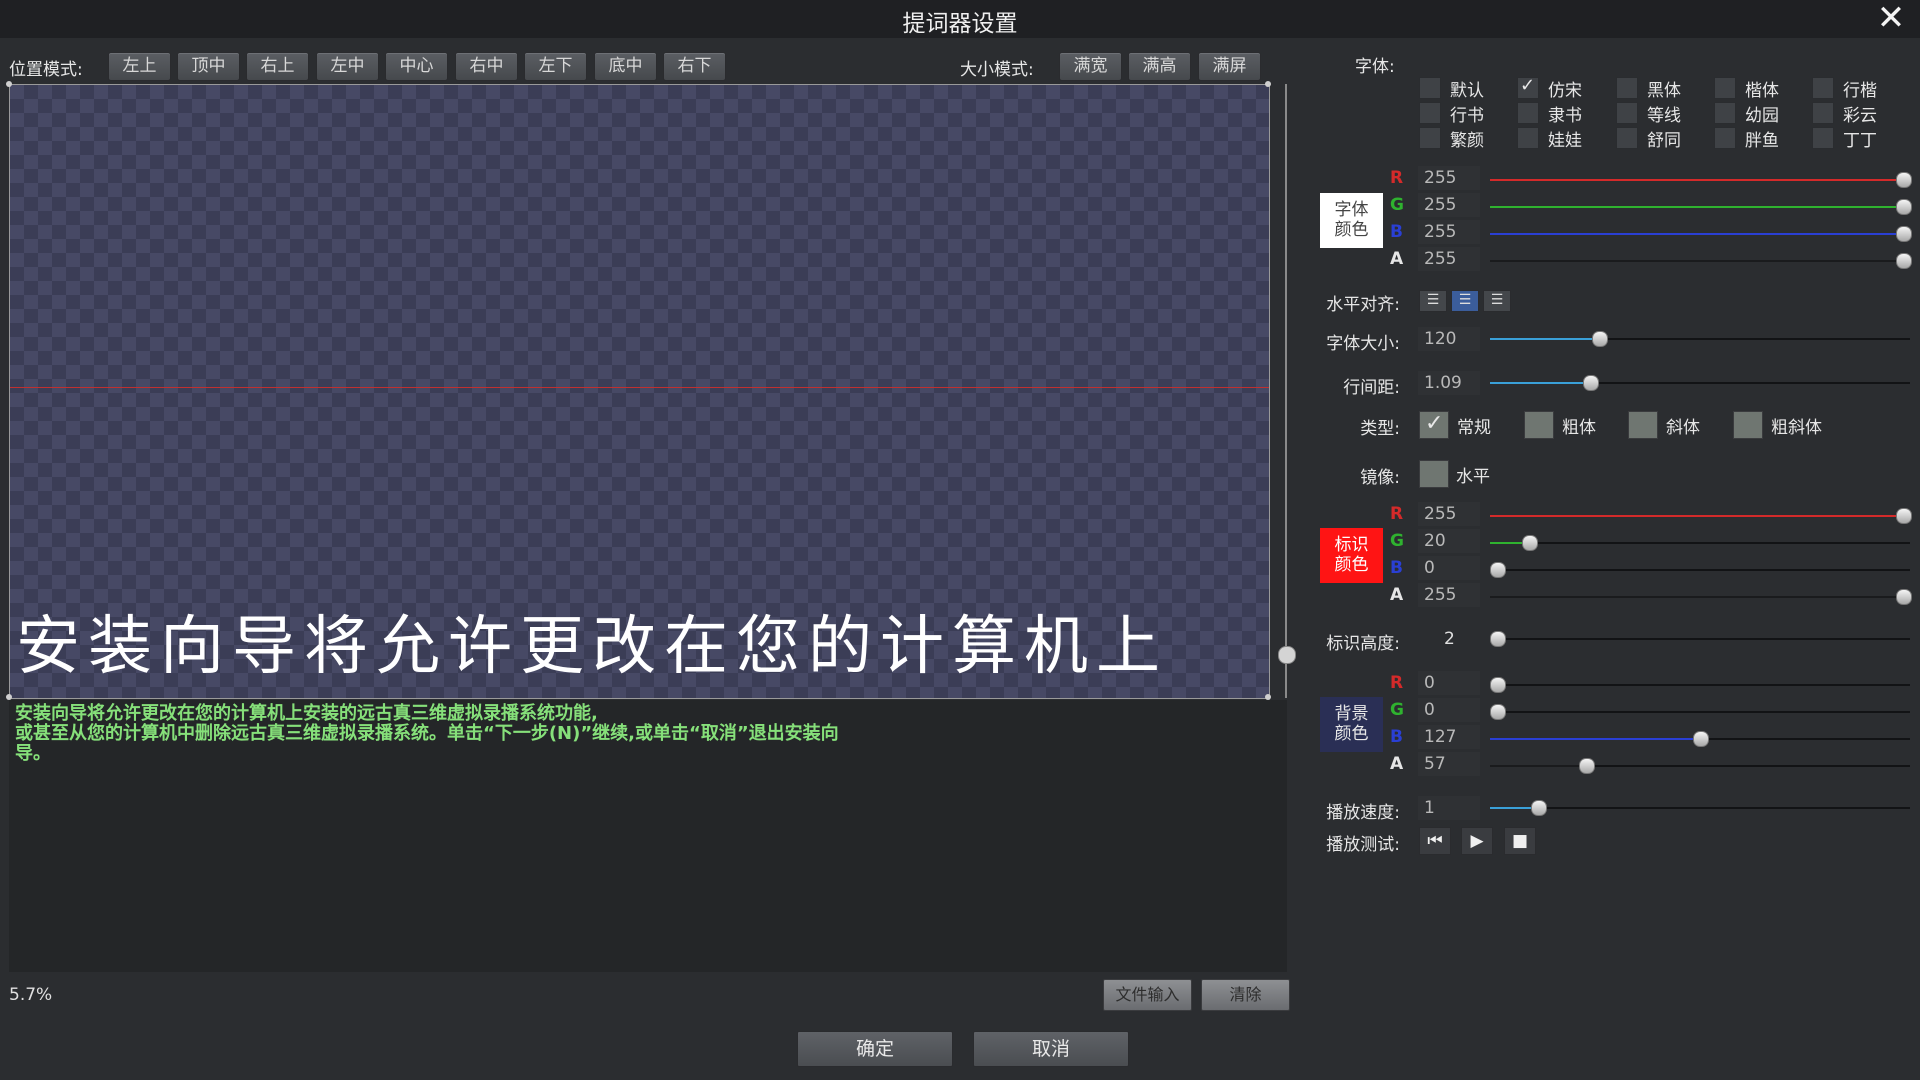 The width and height of the screenshot is (1920, 1080). What do you see at coordinates (1449, 683) in the screenshot?
I see `channel-r-input: 0` at bounding box center [1449, 683].